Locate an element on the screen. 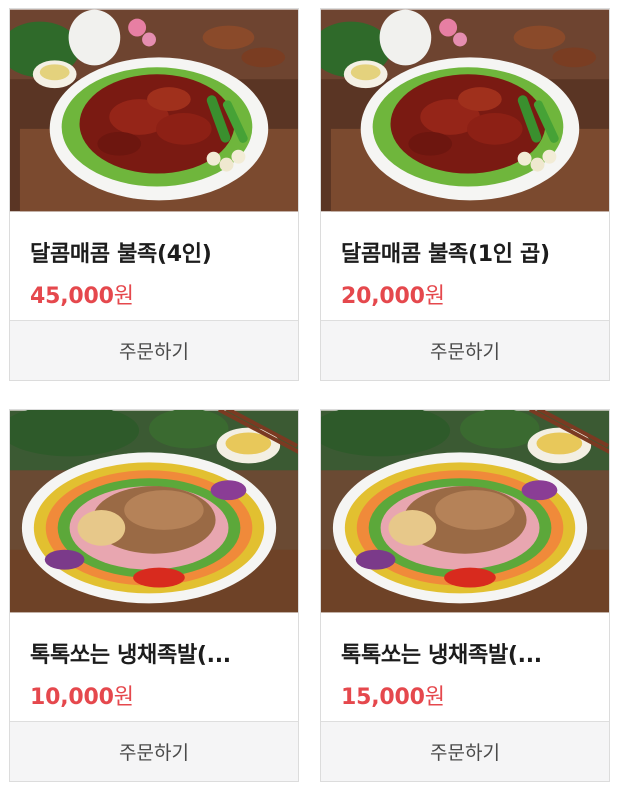  product-info: 톡톡쏘는 냉채족발(... 15,000원 is located at coordinates (465, 667).